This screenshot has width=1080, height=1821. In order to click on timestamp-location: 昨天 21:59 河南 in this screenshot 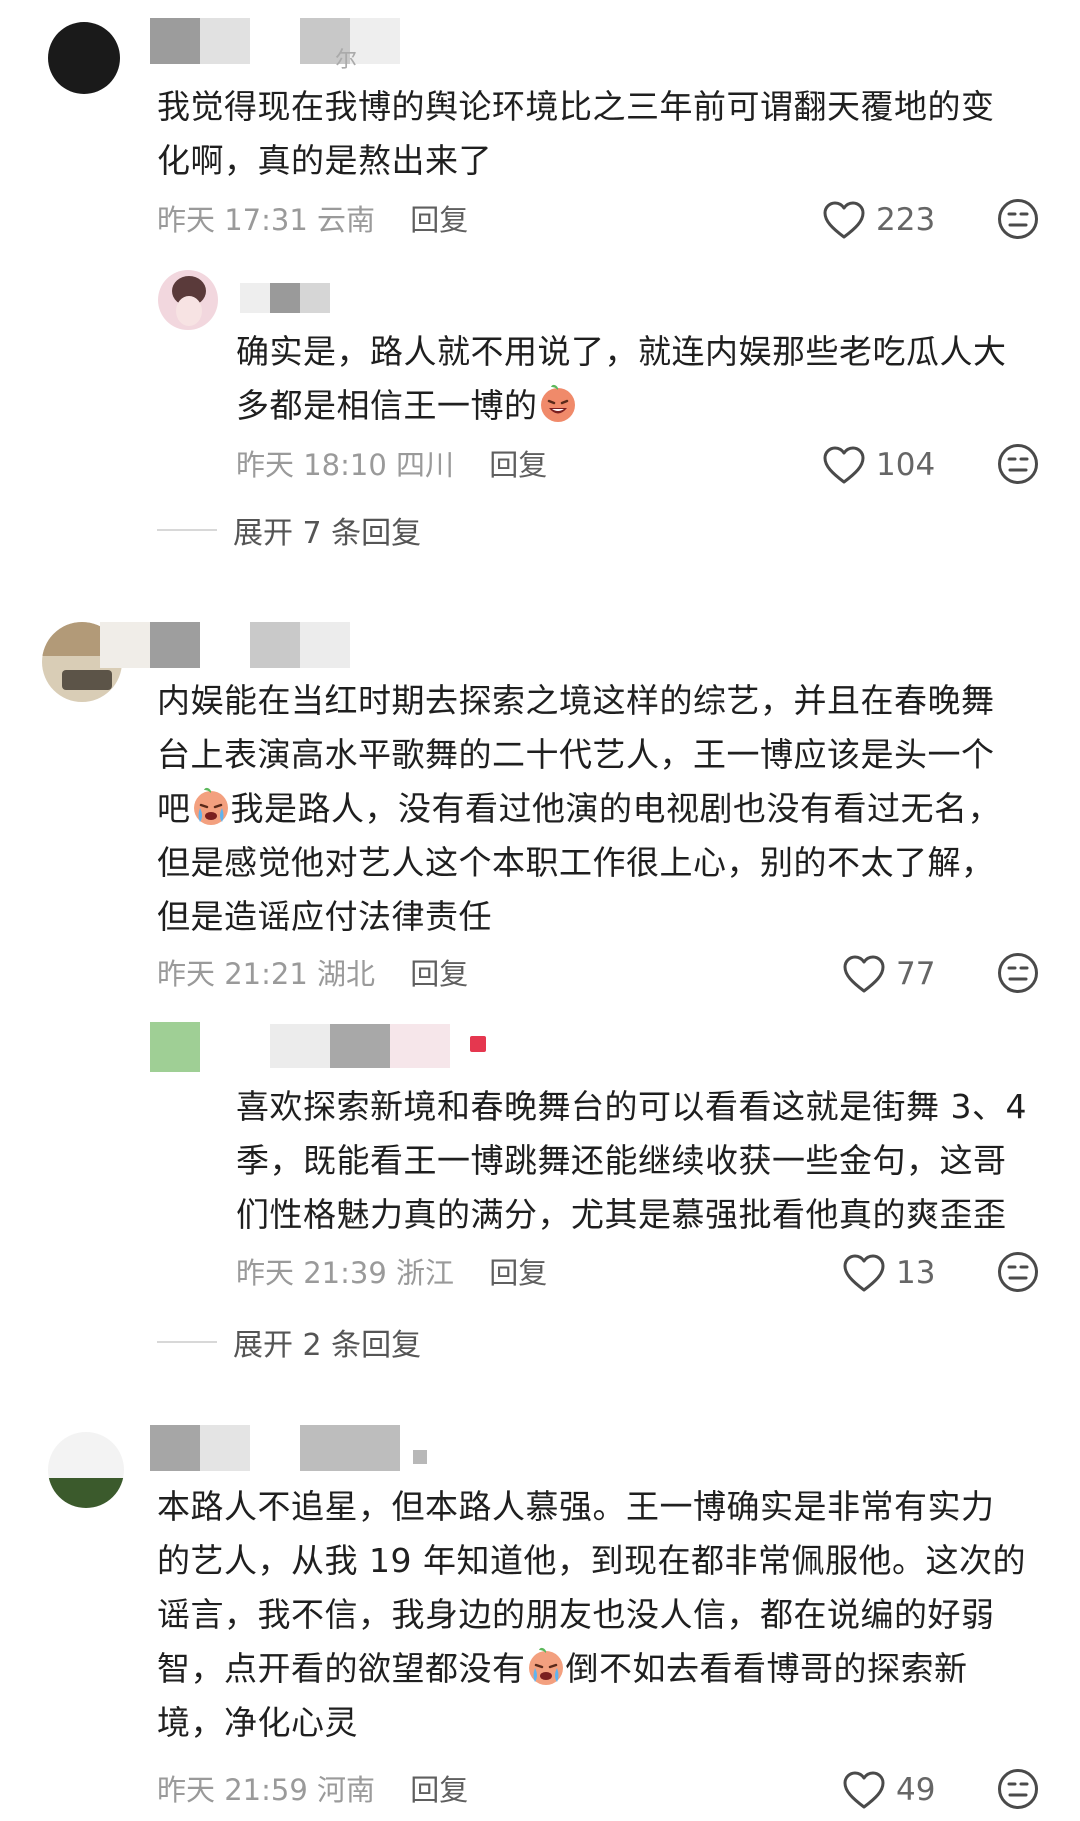, I will do `click(266, 1790)`.